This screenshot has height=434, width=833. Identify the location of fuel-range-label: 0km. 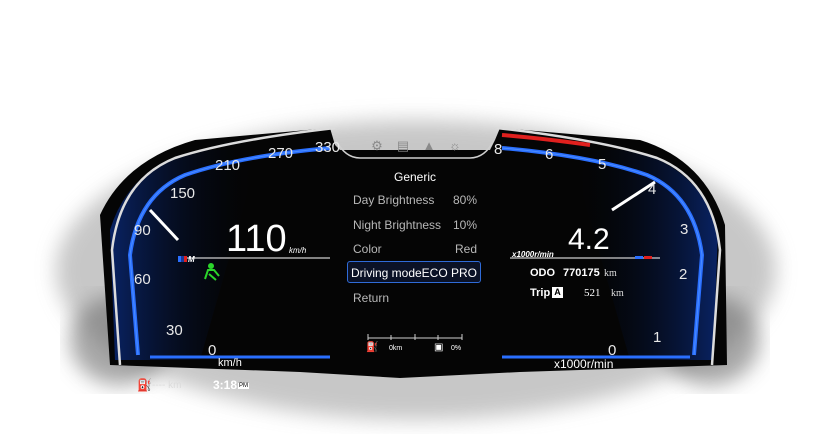
(396, 348).